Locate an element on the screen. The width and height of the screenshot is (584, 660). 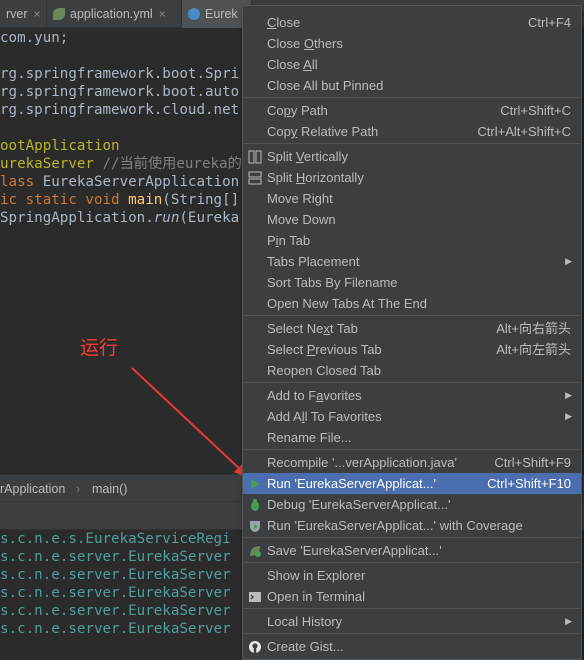
shortcut: Alt+向右箭头 is located at coordinates (533, 328).